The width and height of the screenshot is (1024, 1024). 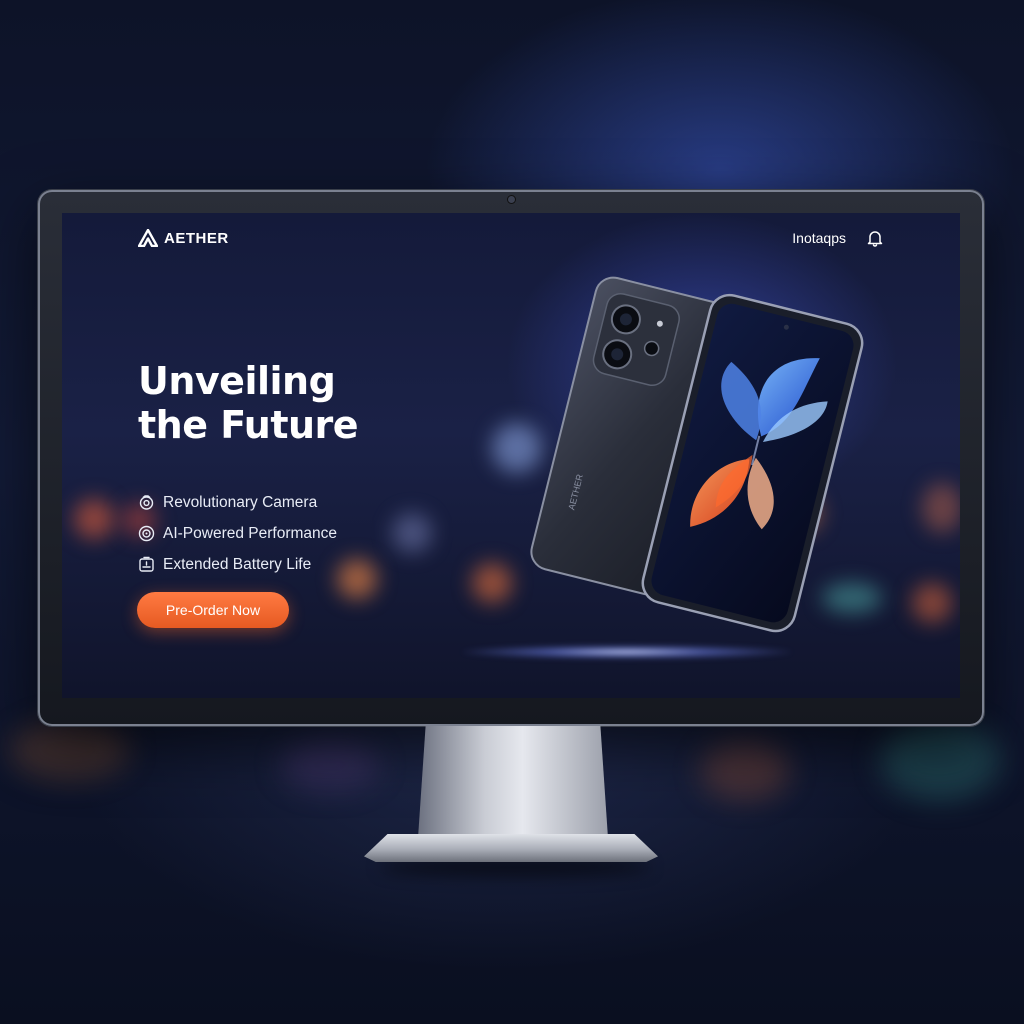 What do you see at coordinates (819, 238) in the screenshot?
I see `nav-link: Inotaqps` at bounding box center [819, 238].